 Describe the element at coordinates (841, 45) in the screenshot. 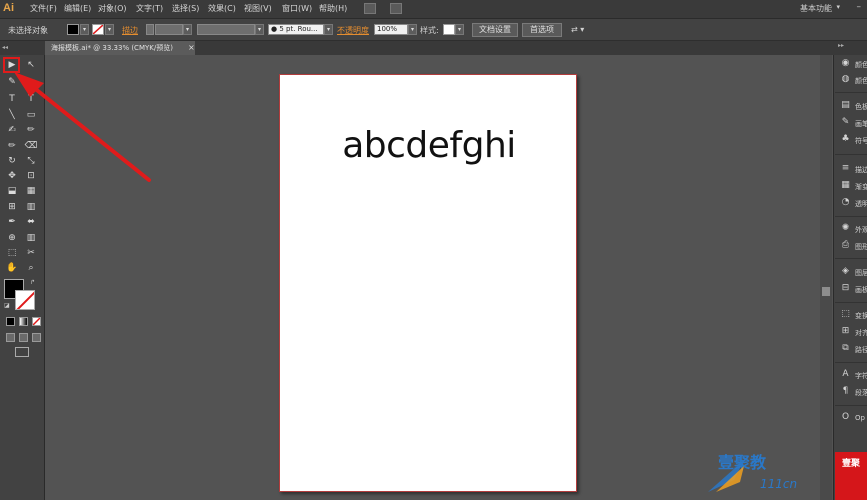

I see `expand-panels-icon: ▸▸` at that location.